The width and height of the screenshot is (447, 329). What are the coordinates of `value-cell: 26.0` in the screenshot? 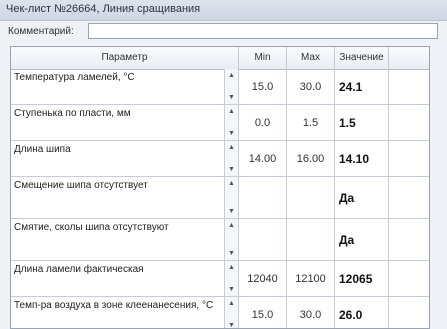 It's located at (362, 312).